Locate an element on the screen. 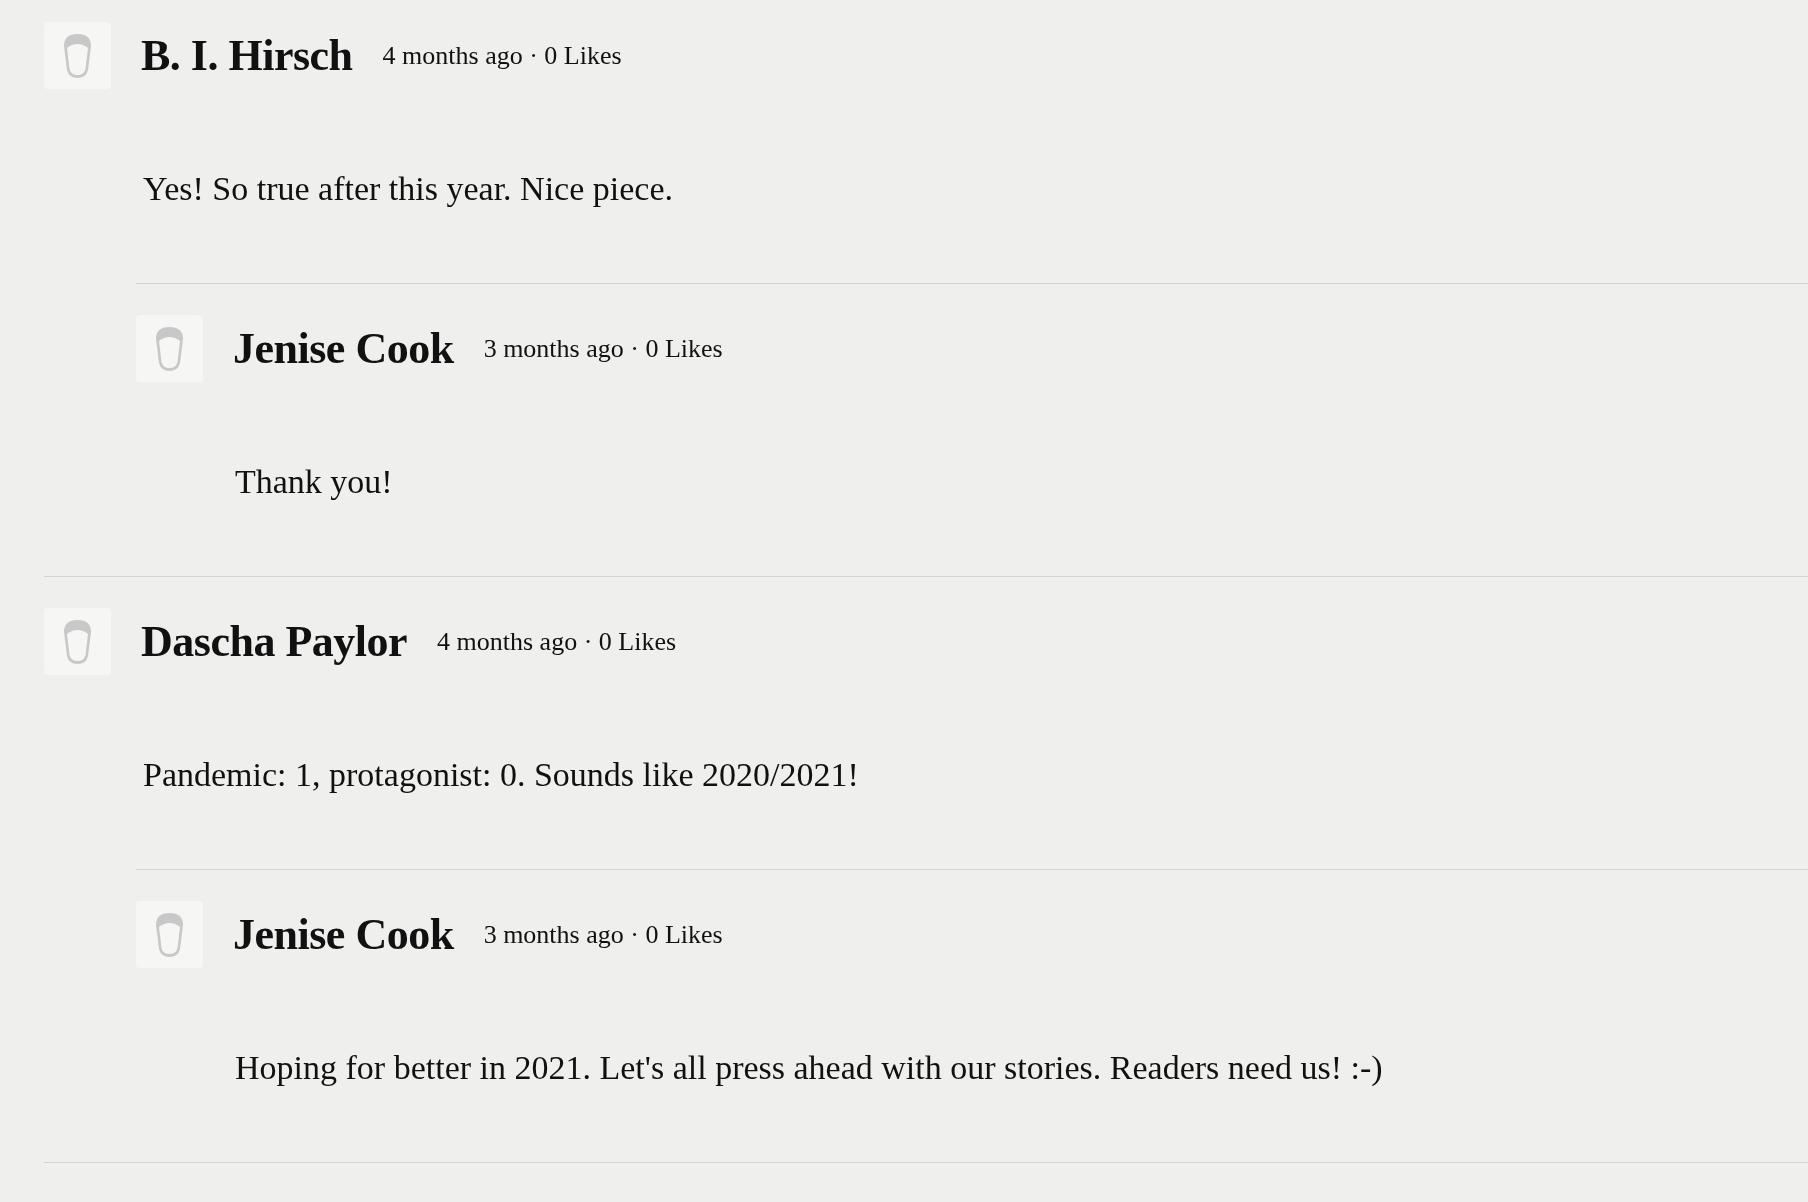  comment-text: Yes! So true after this year. Nice piece. is located at coordinates (408, 189).